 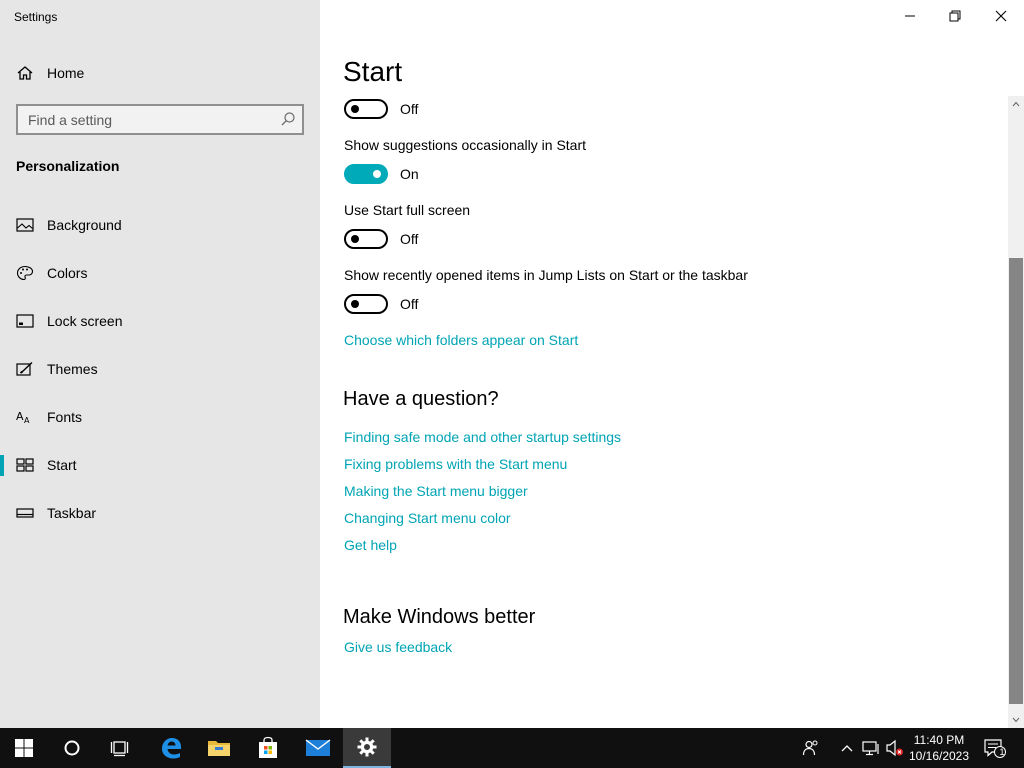 I want to click on mail-button, so click(x=318, y=748).